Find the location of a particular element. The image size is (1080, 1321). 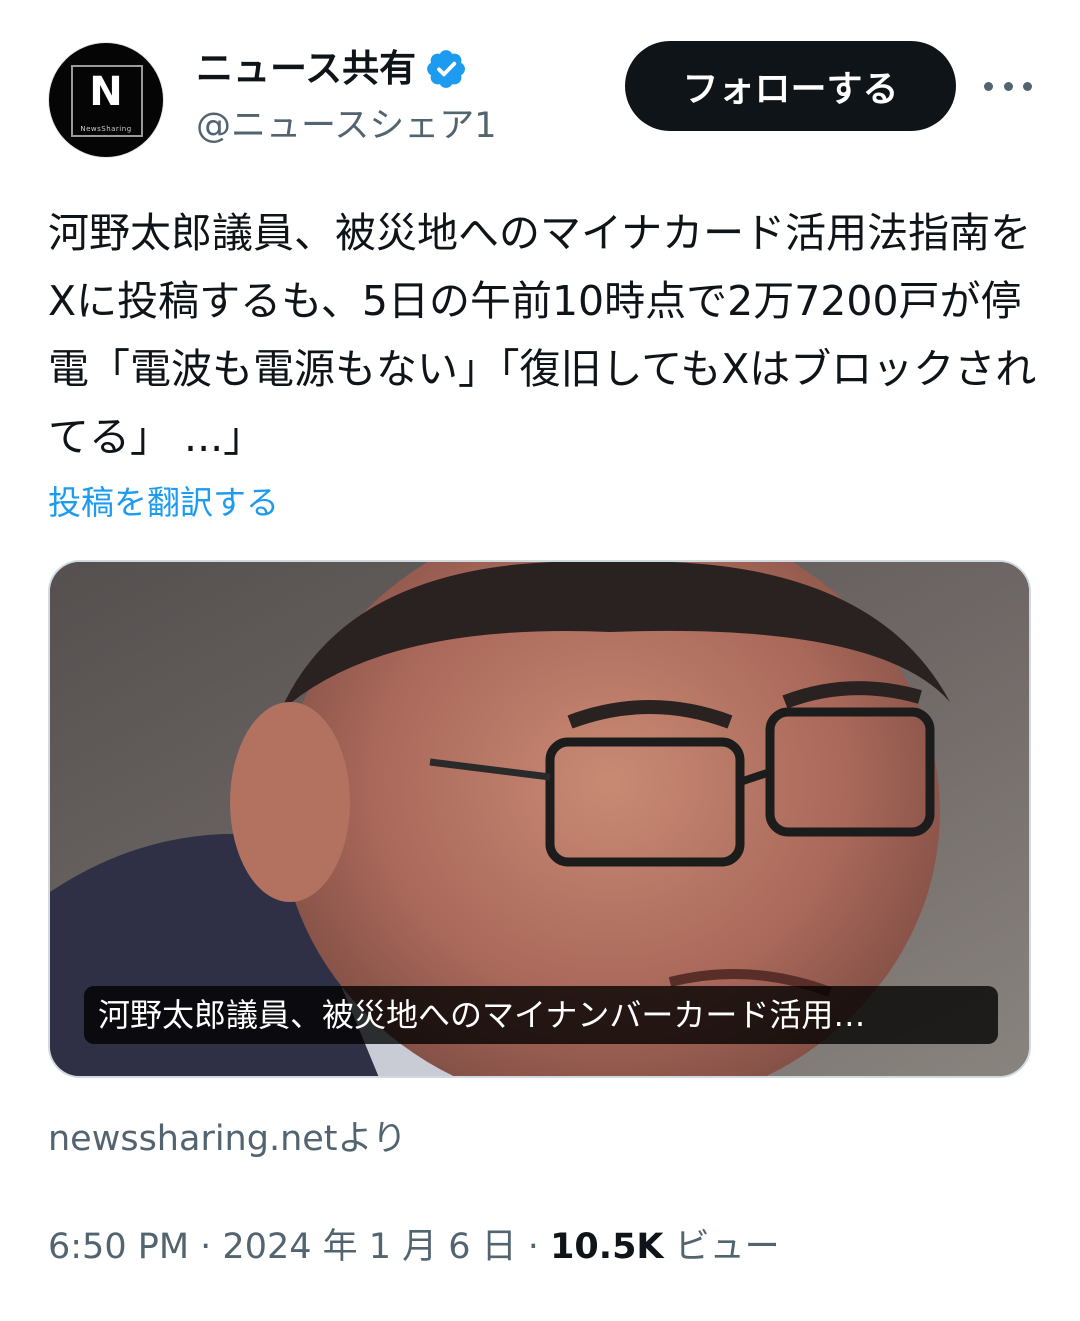

avatar-brand-text: NewsSharing is located at coordinates (106, 129).